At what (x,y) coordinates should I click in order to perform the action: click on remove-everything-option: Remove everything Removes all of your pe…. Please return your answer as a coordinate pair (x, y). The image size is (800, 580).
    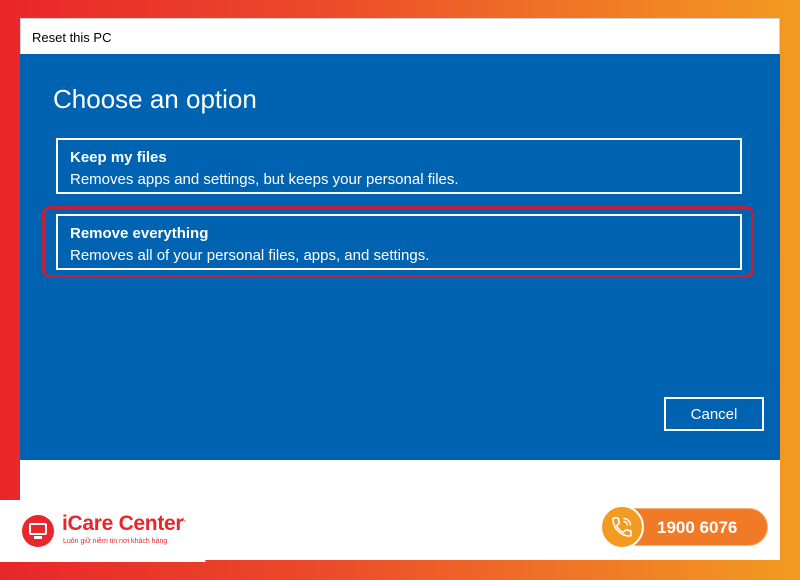
    Looking at the image, I should click on (399, 242).